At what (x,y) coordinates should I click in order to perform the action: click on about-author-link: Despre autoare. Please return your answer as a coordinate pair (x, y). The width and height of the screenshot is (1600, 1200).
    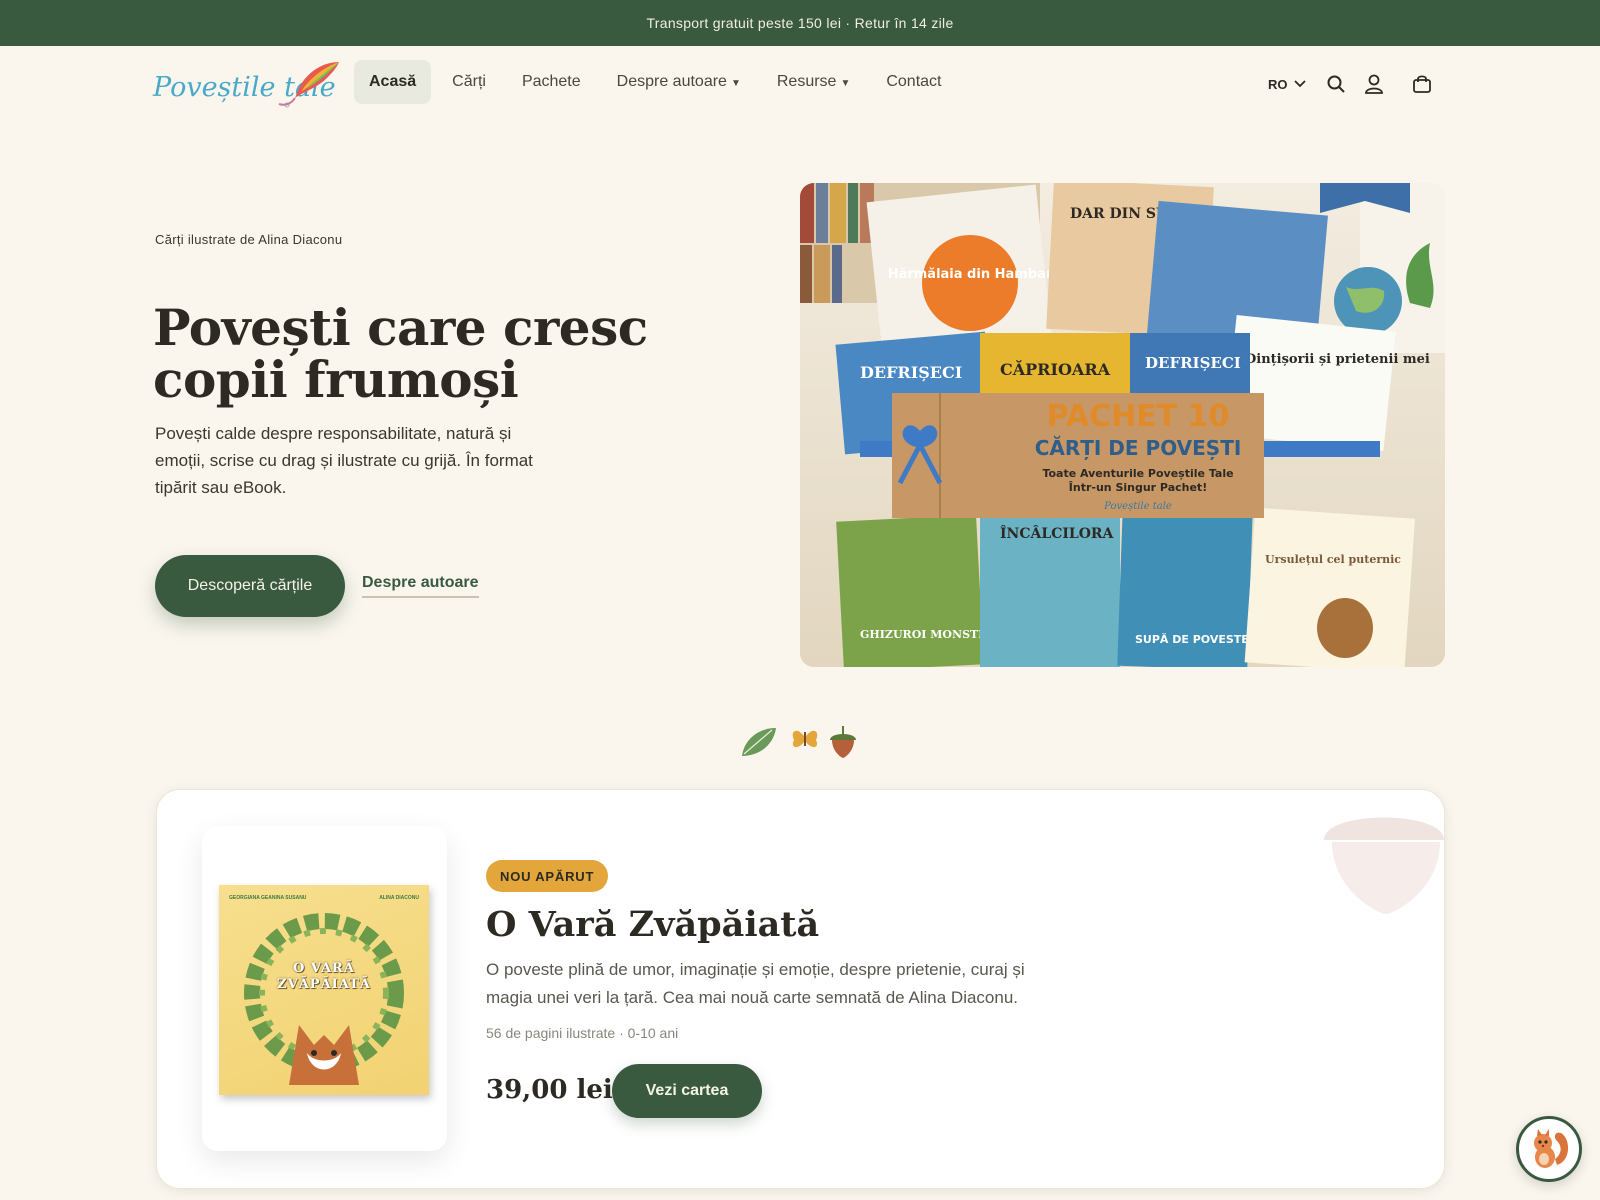
    Looking at the image, I should click on (420, 586).